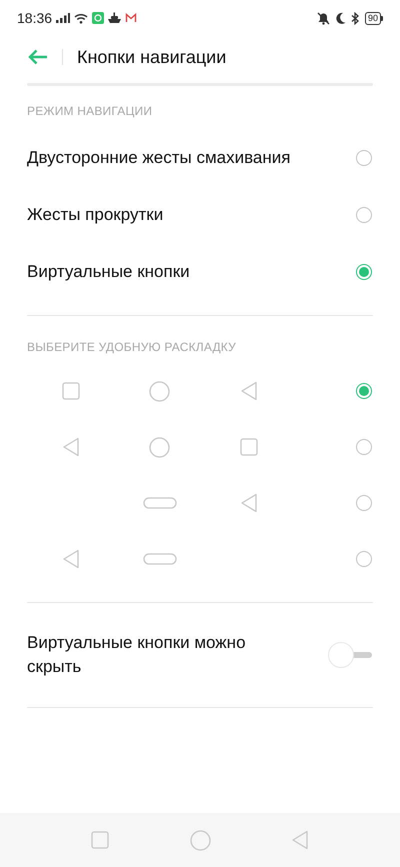  What do you see at coordinates (355, 18) in the screenshot?
I see `bluetooth-icon` at bounding box center [355, 18].